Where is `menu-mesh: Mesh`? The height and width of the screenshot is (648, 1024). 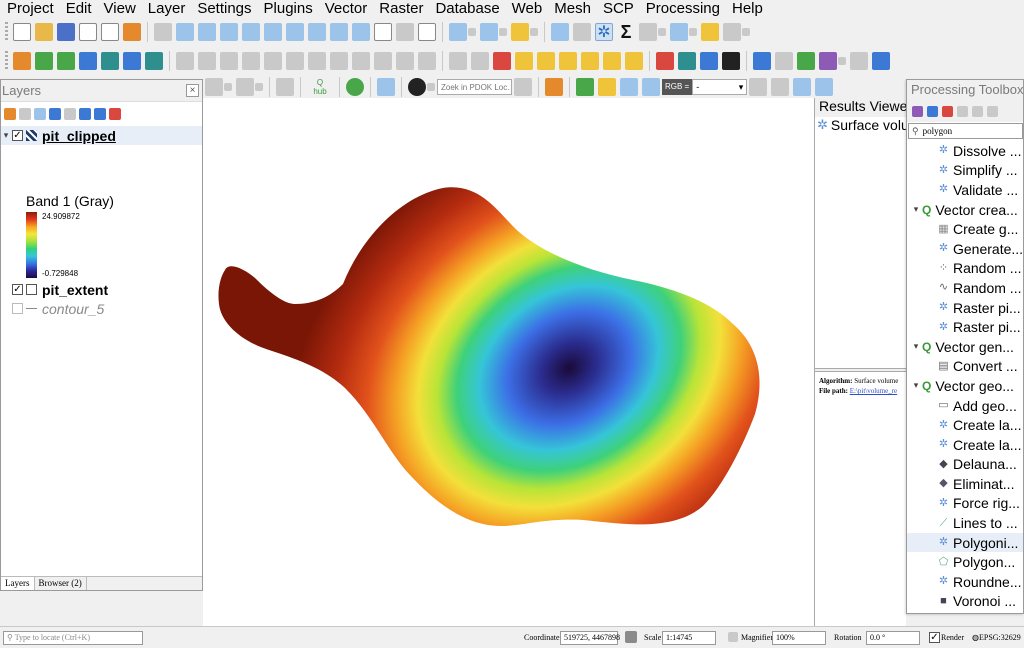 menu-mesh: Mesh is located at coordinates (572, 8).